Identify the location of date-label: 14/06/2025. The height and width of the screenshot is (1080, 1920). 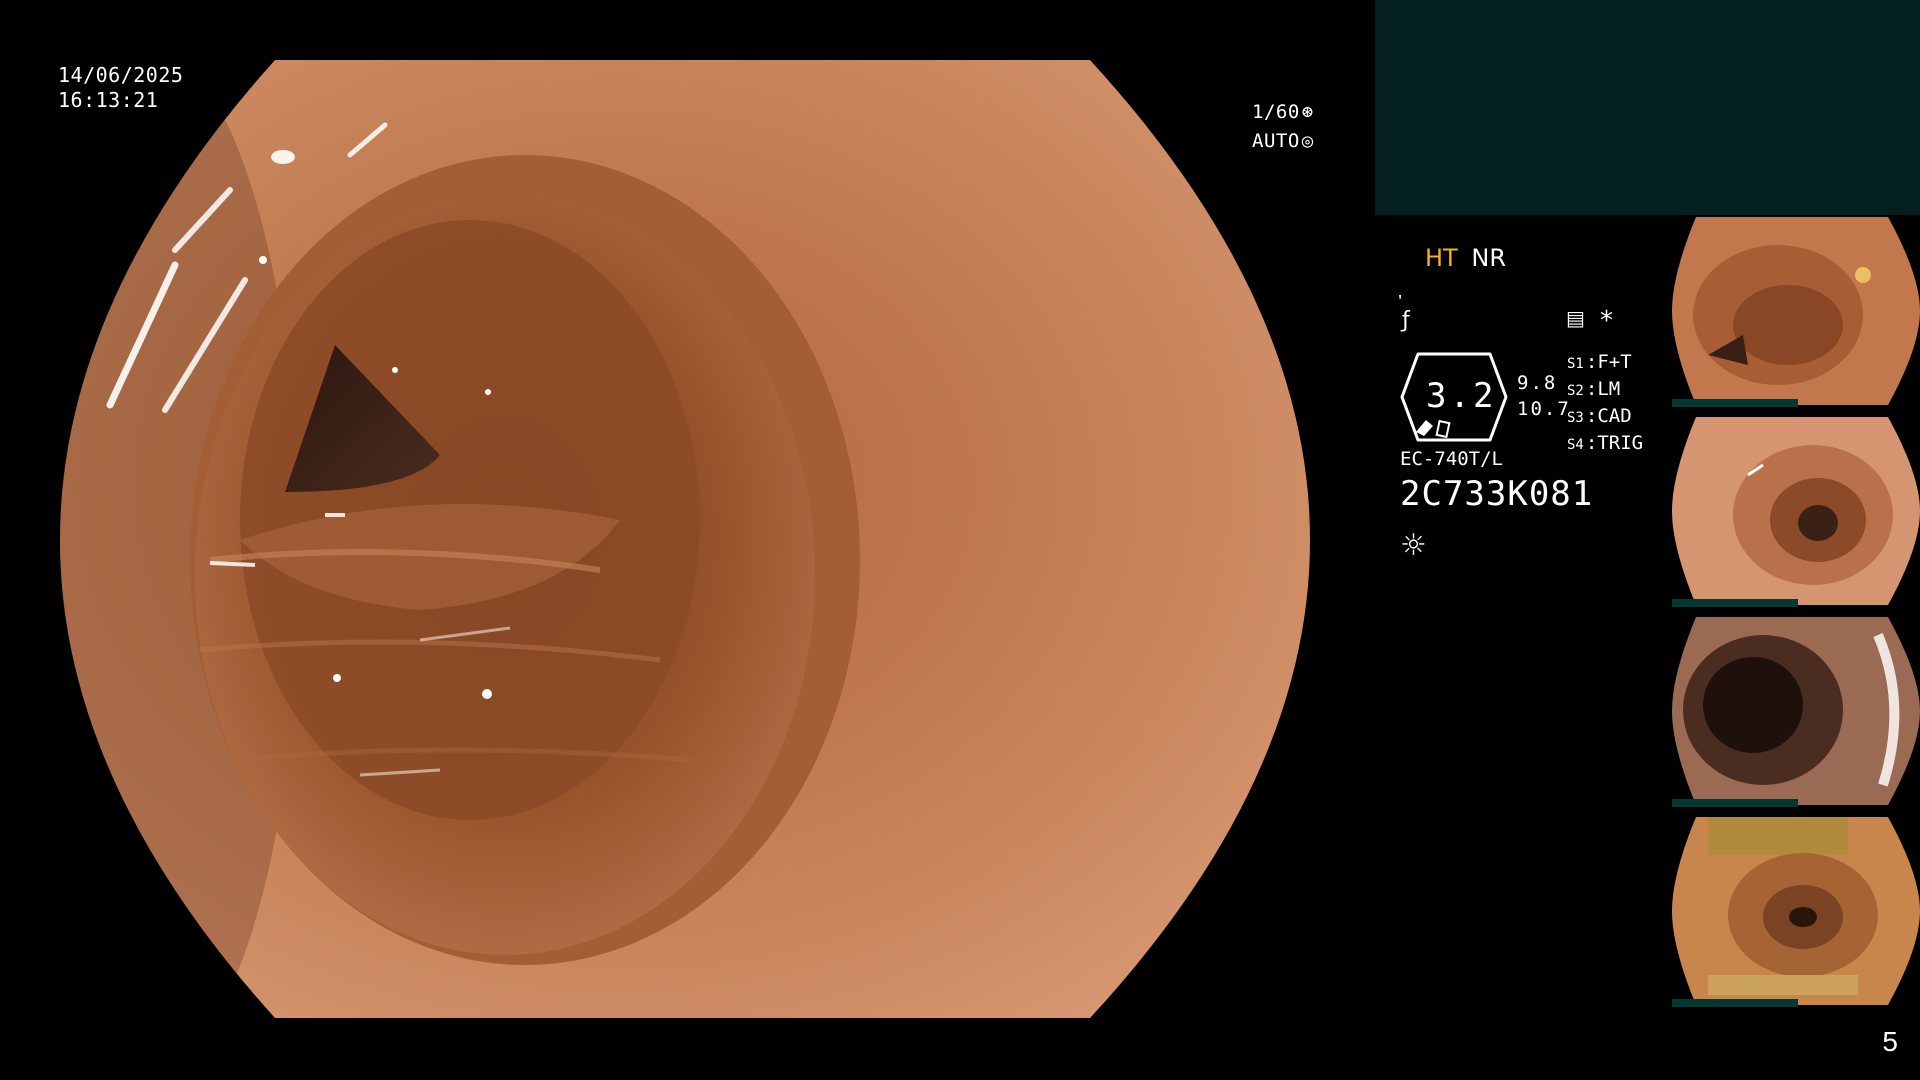
(121, 75).